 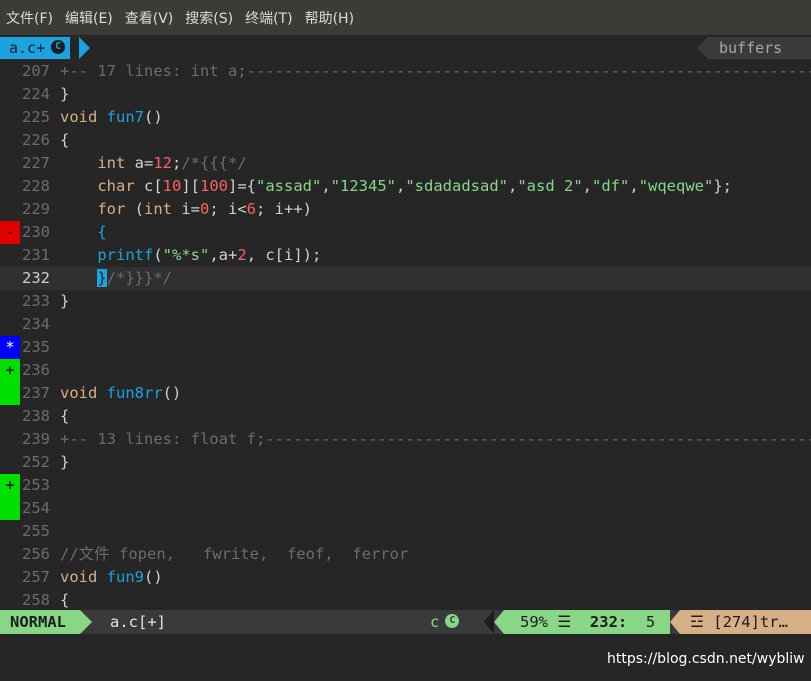 I want to click on code-text: }, so click(x=64, y=462).